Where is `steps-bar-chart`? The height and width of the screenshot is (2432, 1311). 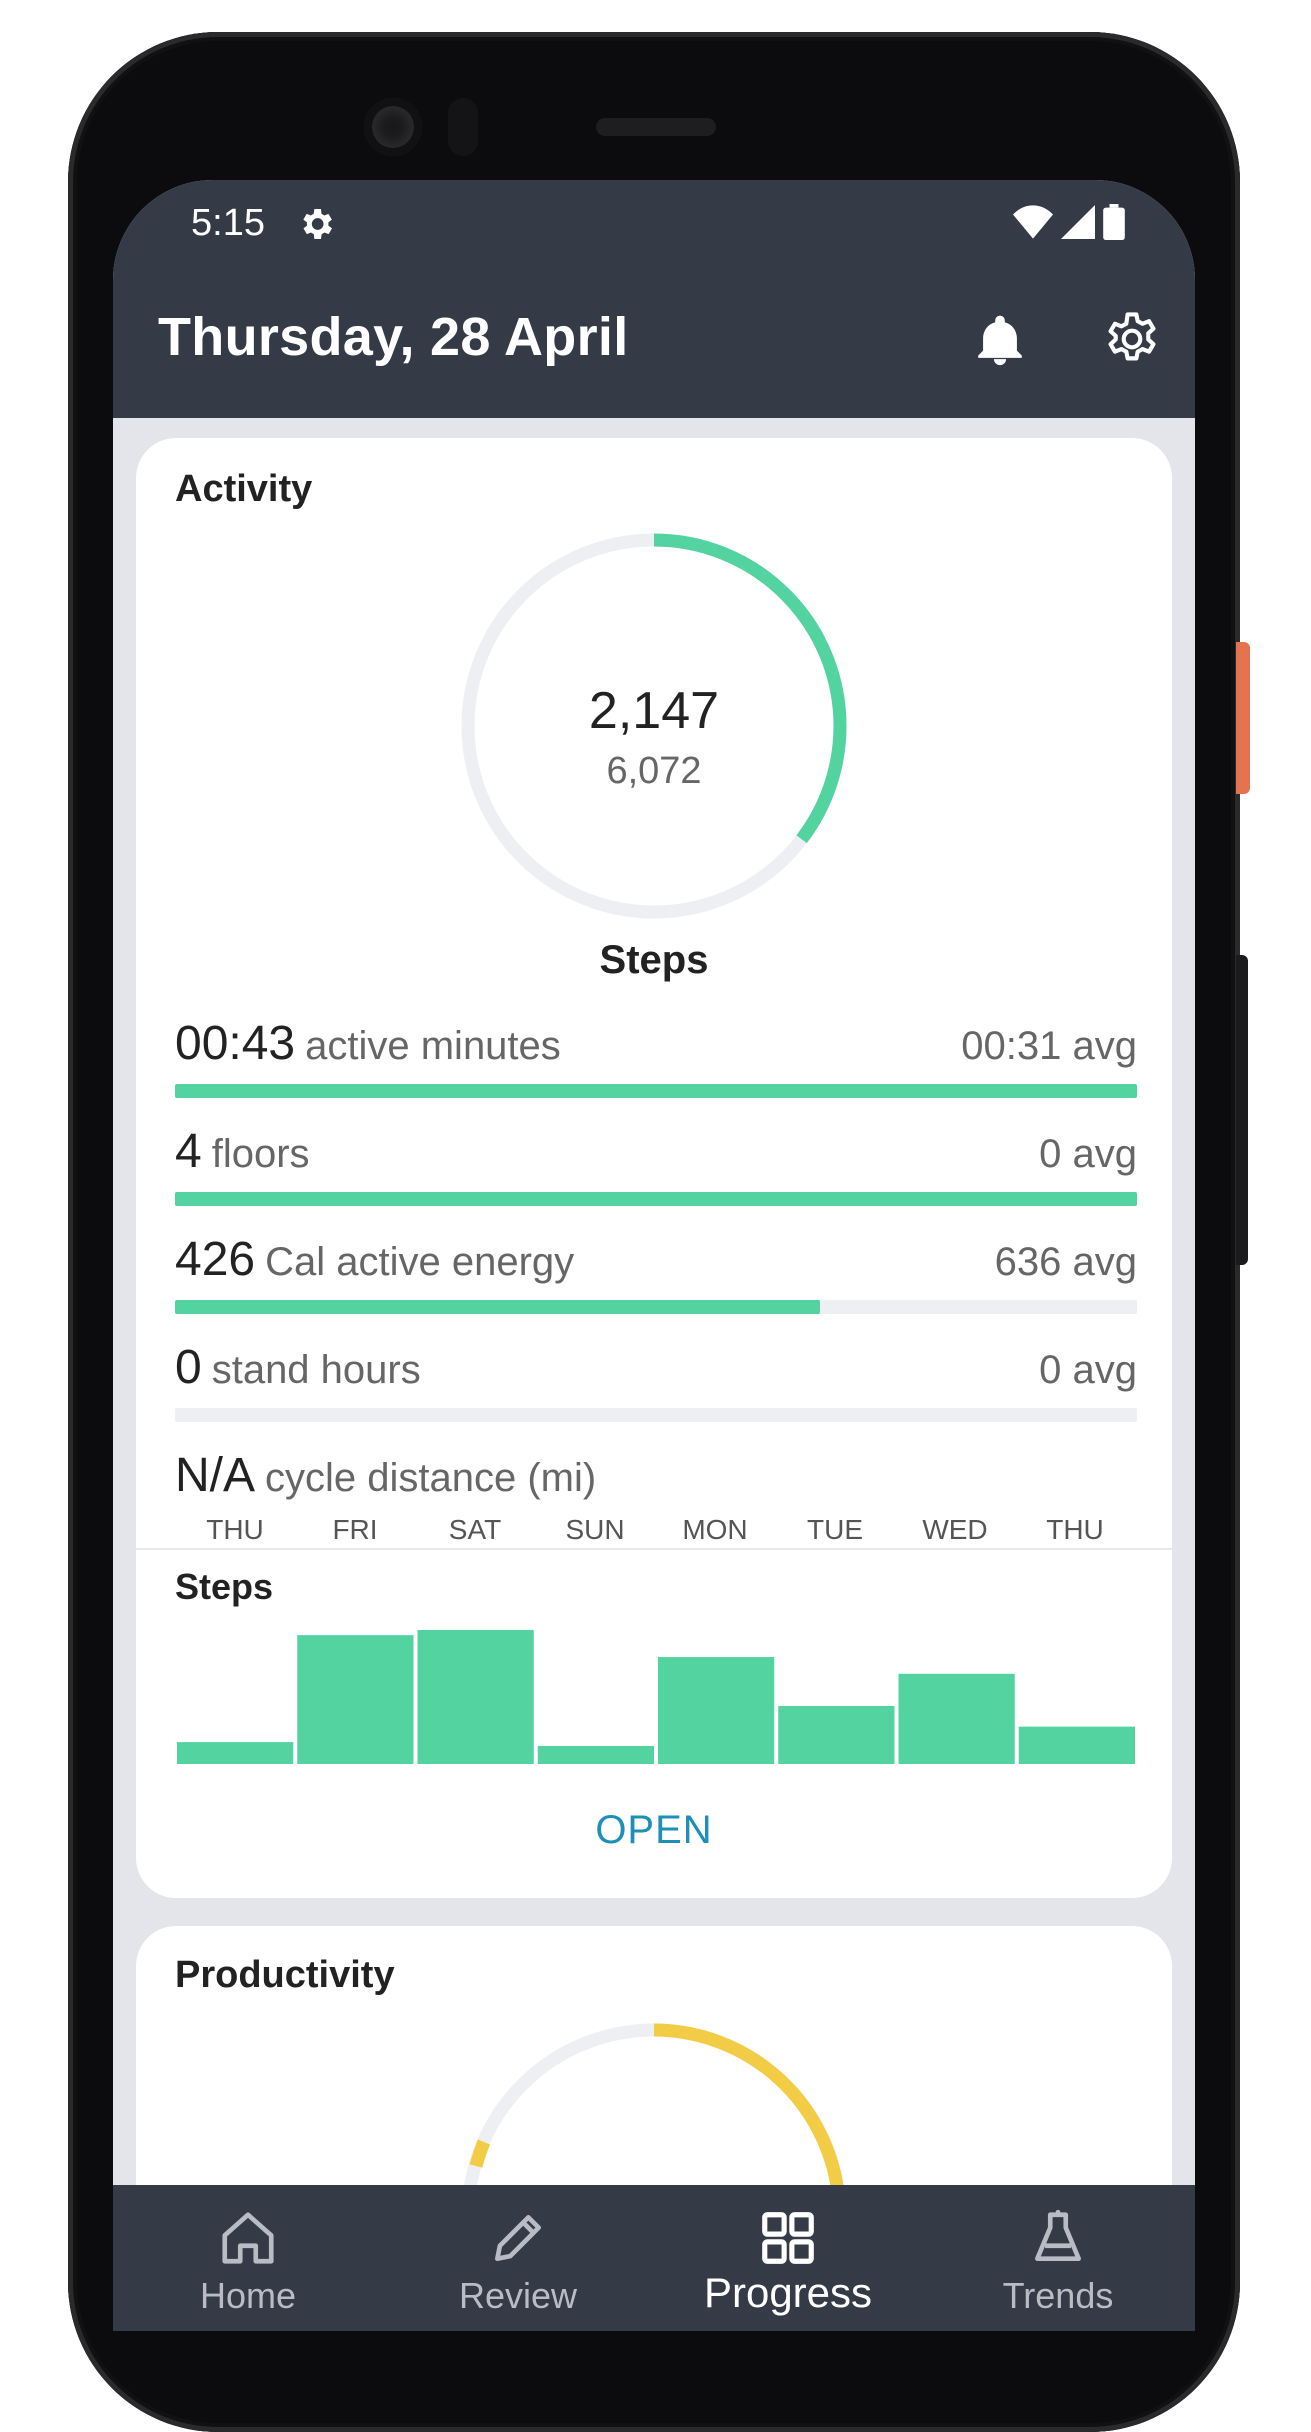
steps-bar-chart is located at coordinates (656, 1697).